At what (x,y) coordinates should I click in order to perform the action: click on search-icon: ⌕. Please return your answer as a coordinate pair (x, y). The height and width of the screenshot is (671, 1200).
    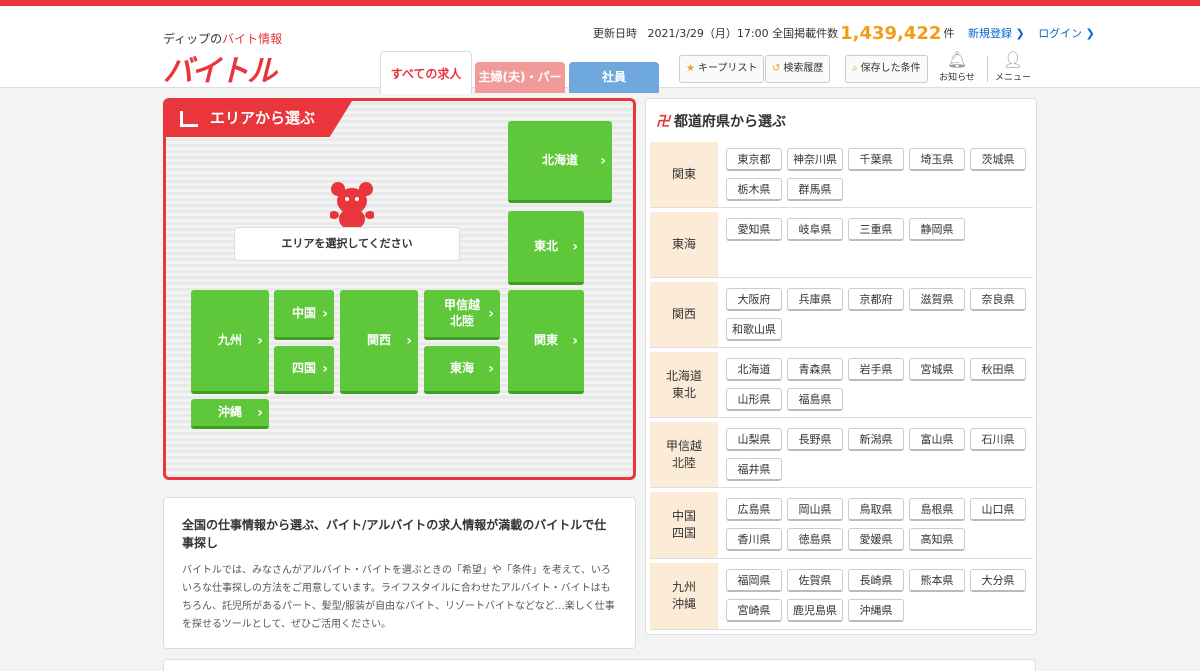
    Looking at the image, I should click on (855, 68).